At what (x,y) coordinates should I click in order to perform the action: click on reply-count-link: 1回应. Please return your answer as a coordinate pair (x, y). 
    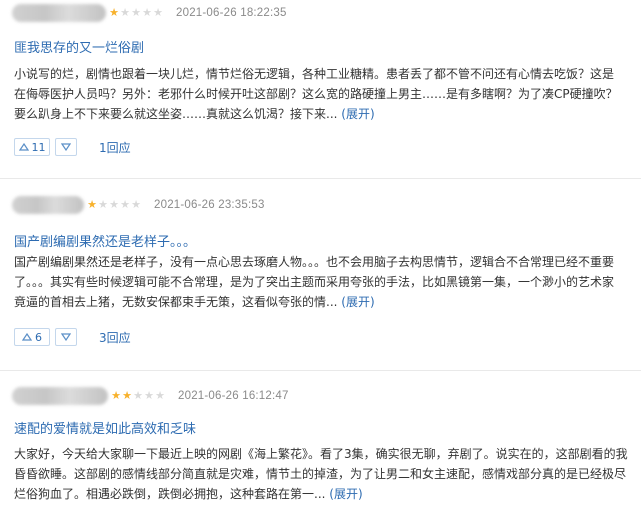
    Looking at the image, I should click on (115, 147).